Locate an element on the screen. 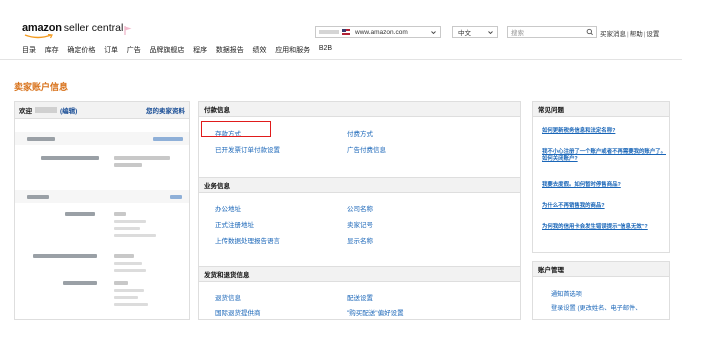 The image size is (703, 352). account-management-panel: 账户管理 通知首选项 登录设置 (更改姓名、电子邮件、 is located at coordinates (601, 290).